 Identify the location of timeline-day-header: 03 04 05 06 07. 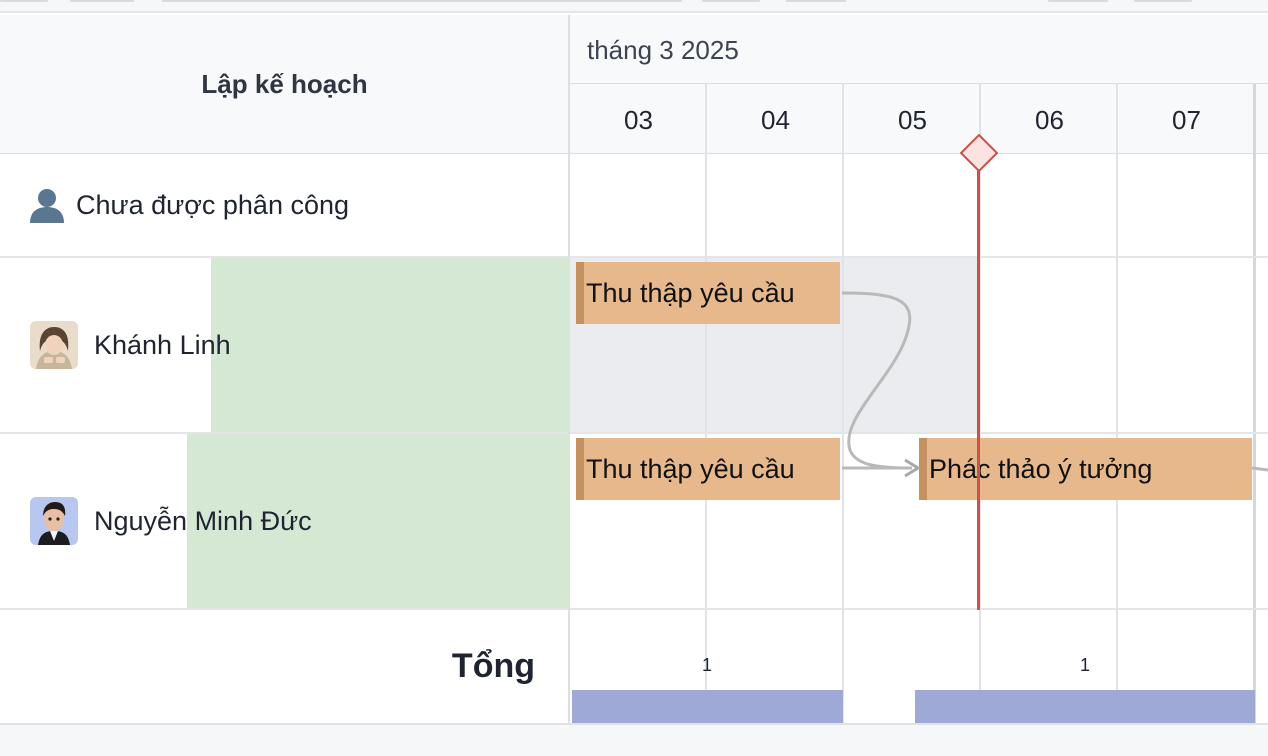
(919, 119).